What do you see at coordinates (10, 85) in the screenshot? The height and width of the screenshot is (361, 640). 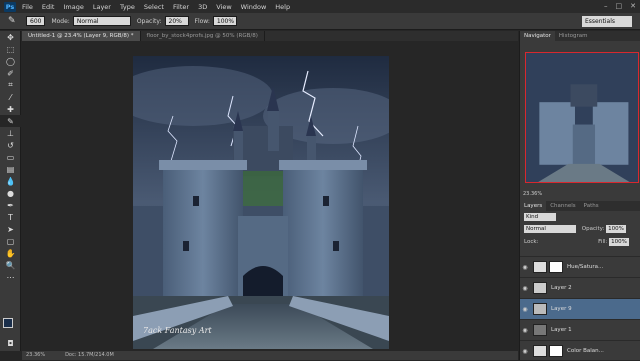 I see `crop-tool-icon: ⌗` at bounding box center [10, 85].